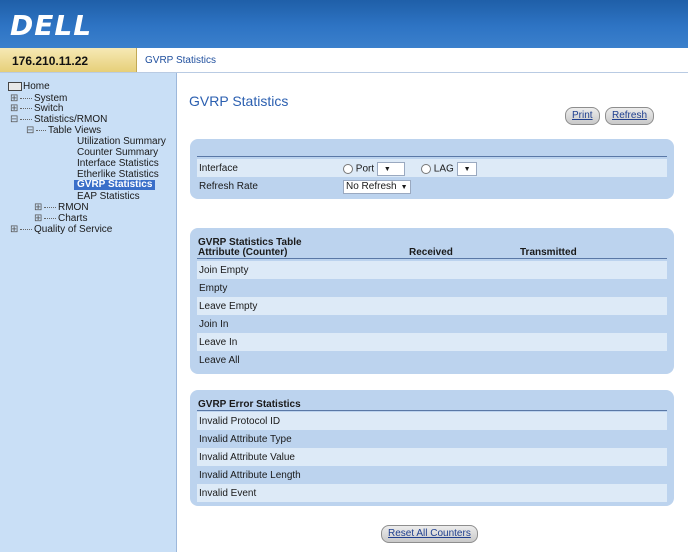  What do you see at coordinates (348, 169) in the screenshot?
I see `port-radio` at bounding box center [348, 169].